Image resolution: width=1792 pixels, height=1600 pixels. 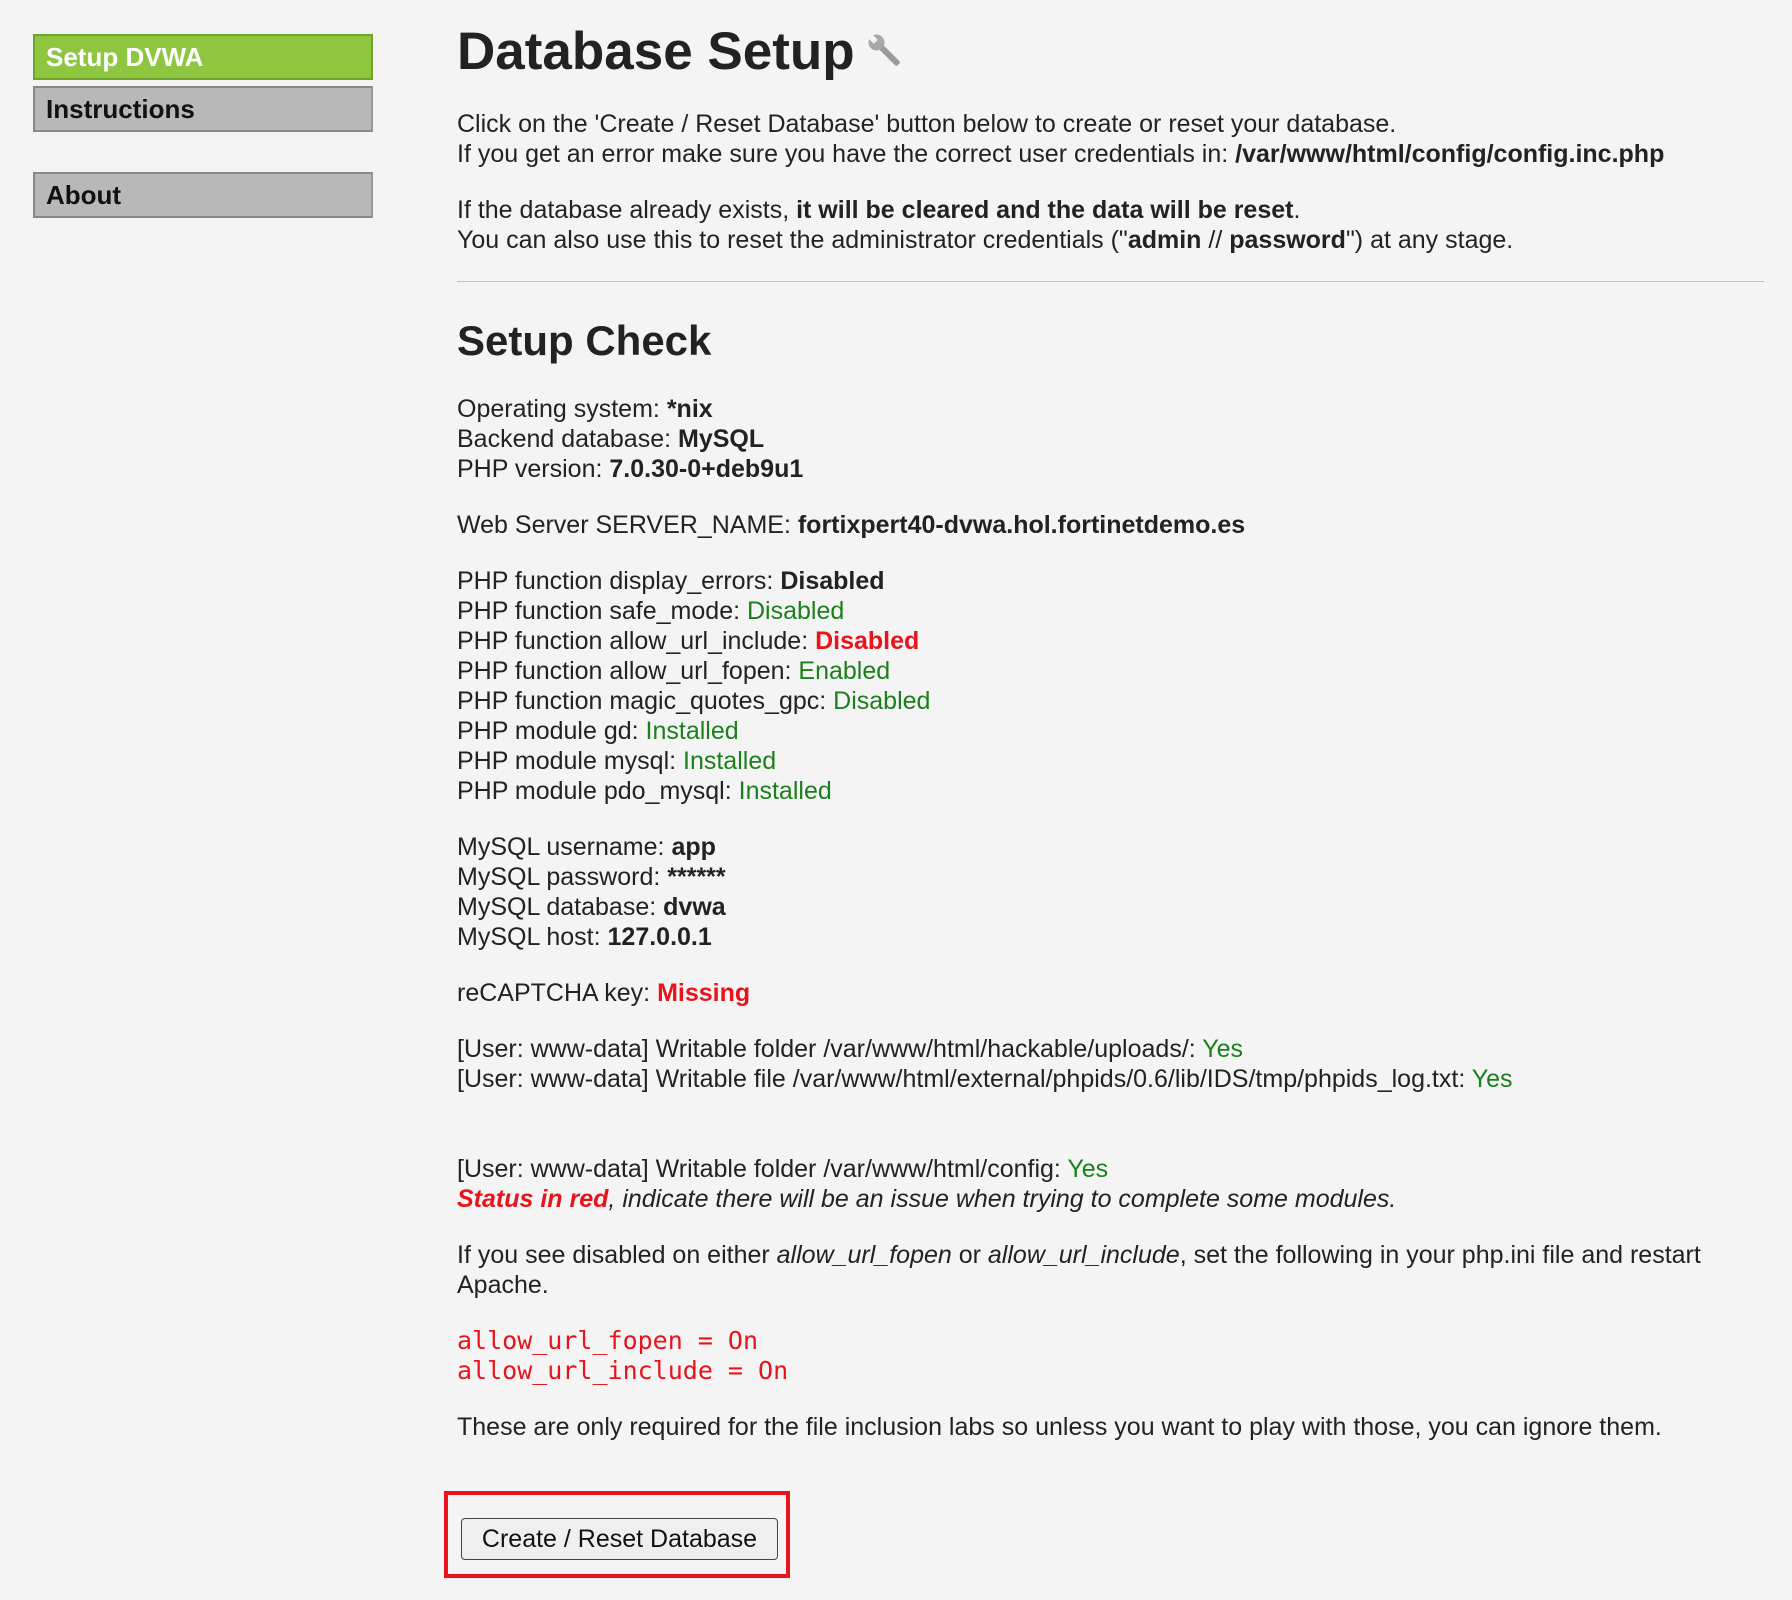 I want to click on server-label: Web Server SERVER_NAME:, so click(x=627, y=525).